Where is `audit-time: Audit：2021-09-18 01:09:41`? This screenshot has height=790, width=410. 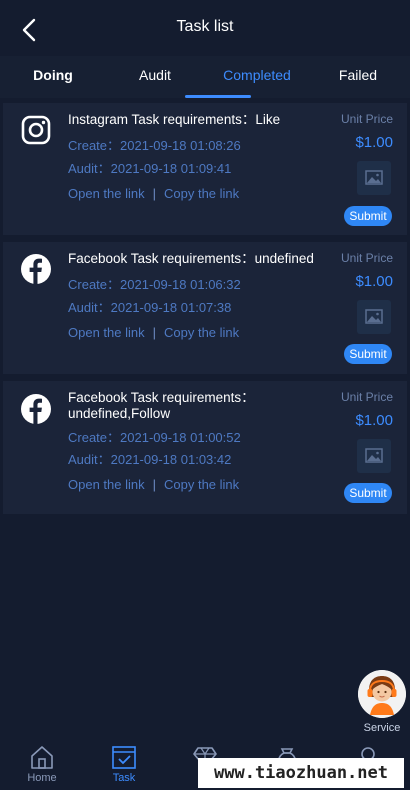
audit-time: Audit：2021-09-18 01:09:41 is located at coordinates (150, 168).